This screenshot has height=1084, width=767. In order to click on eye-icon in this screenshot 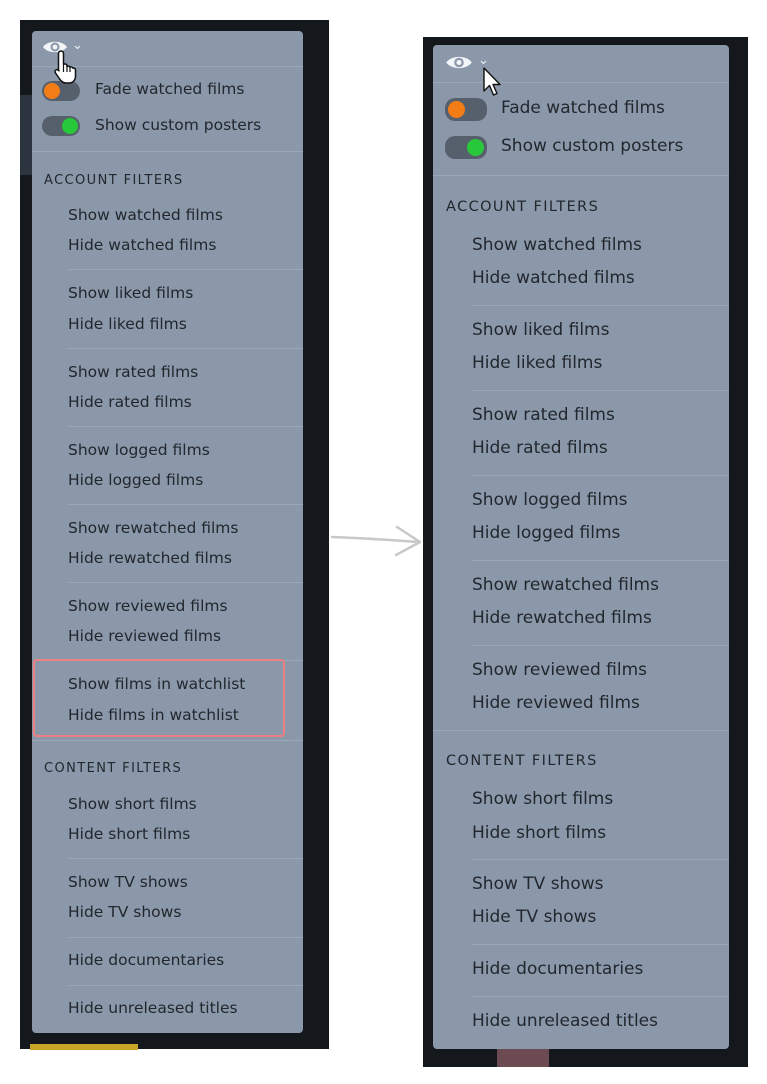, I will do `click(459, 64)`.